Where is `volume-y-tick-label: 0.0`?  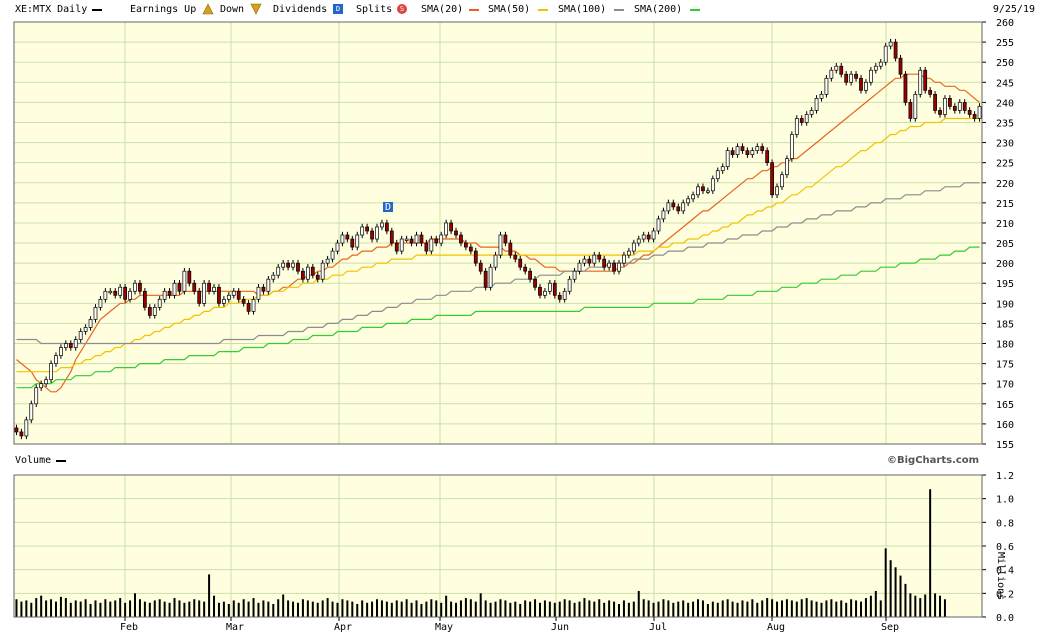 volume-y-tick-label: 0.0 is located at coordinates (1005, 618).